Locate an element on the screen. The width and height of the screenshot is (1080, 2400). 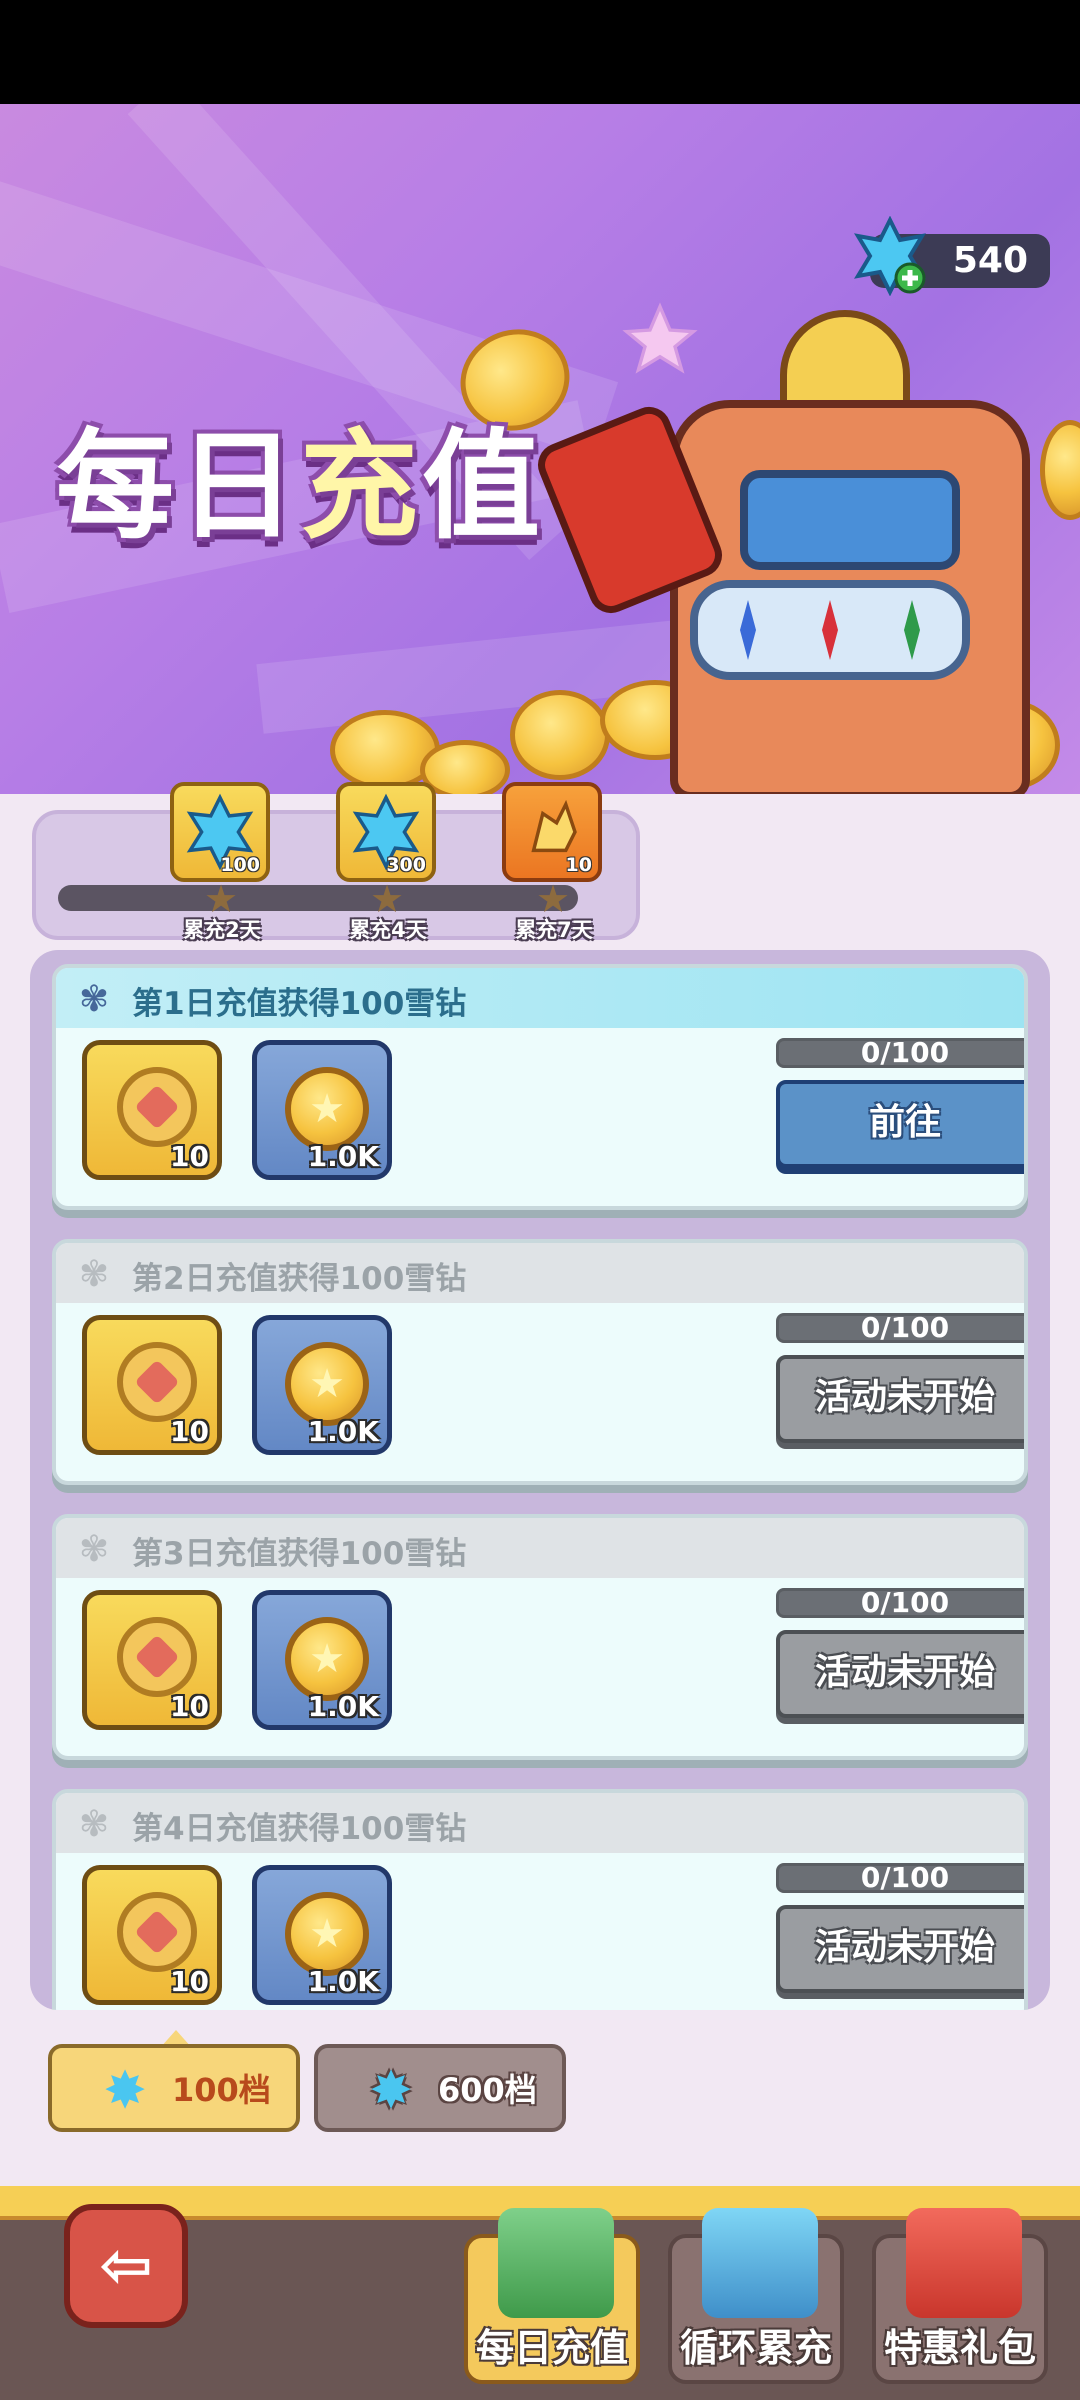
milestone-count: 300 is located at coordinates (406, 865).